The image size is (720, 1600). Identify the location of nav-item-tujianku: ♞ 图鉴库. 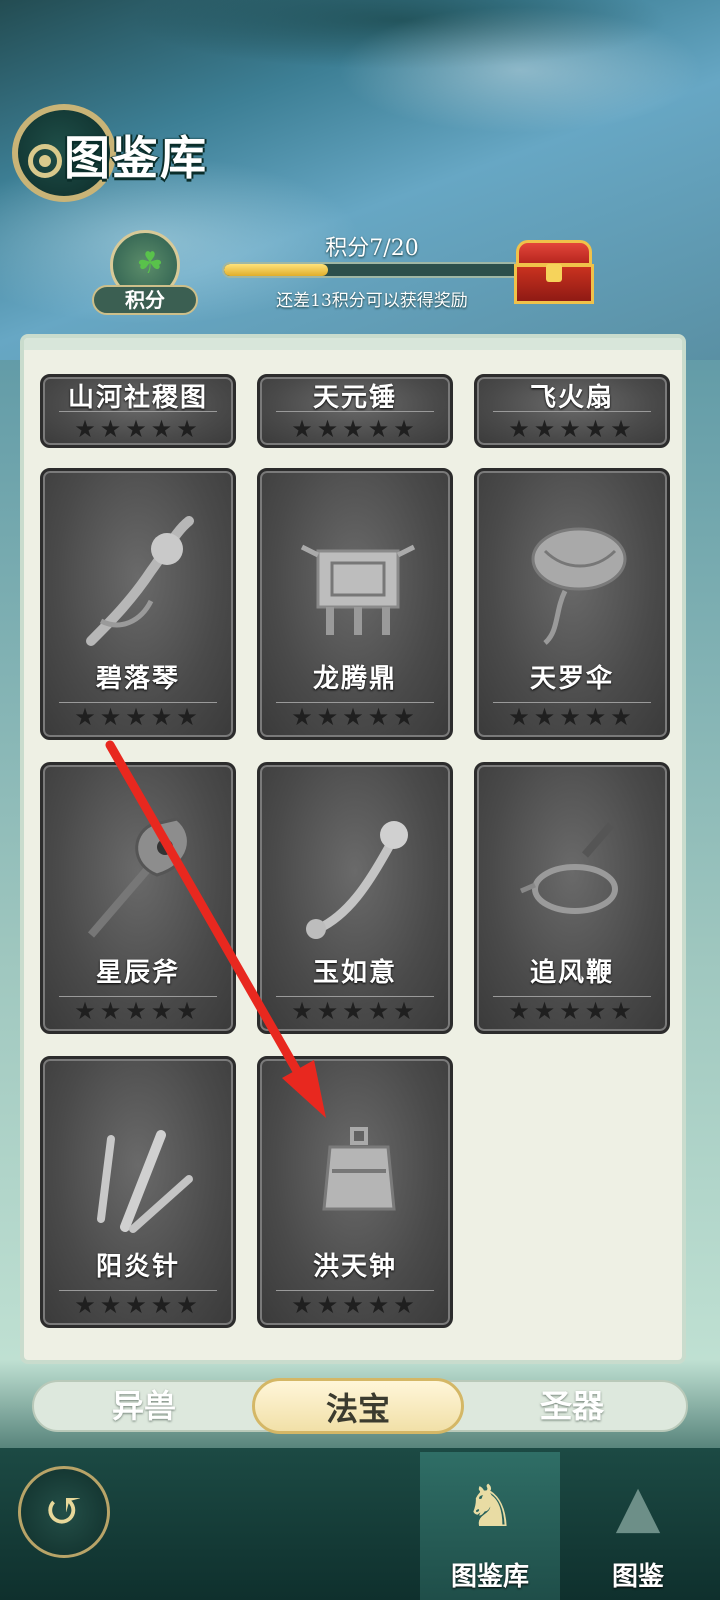
(490, 1526).